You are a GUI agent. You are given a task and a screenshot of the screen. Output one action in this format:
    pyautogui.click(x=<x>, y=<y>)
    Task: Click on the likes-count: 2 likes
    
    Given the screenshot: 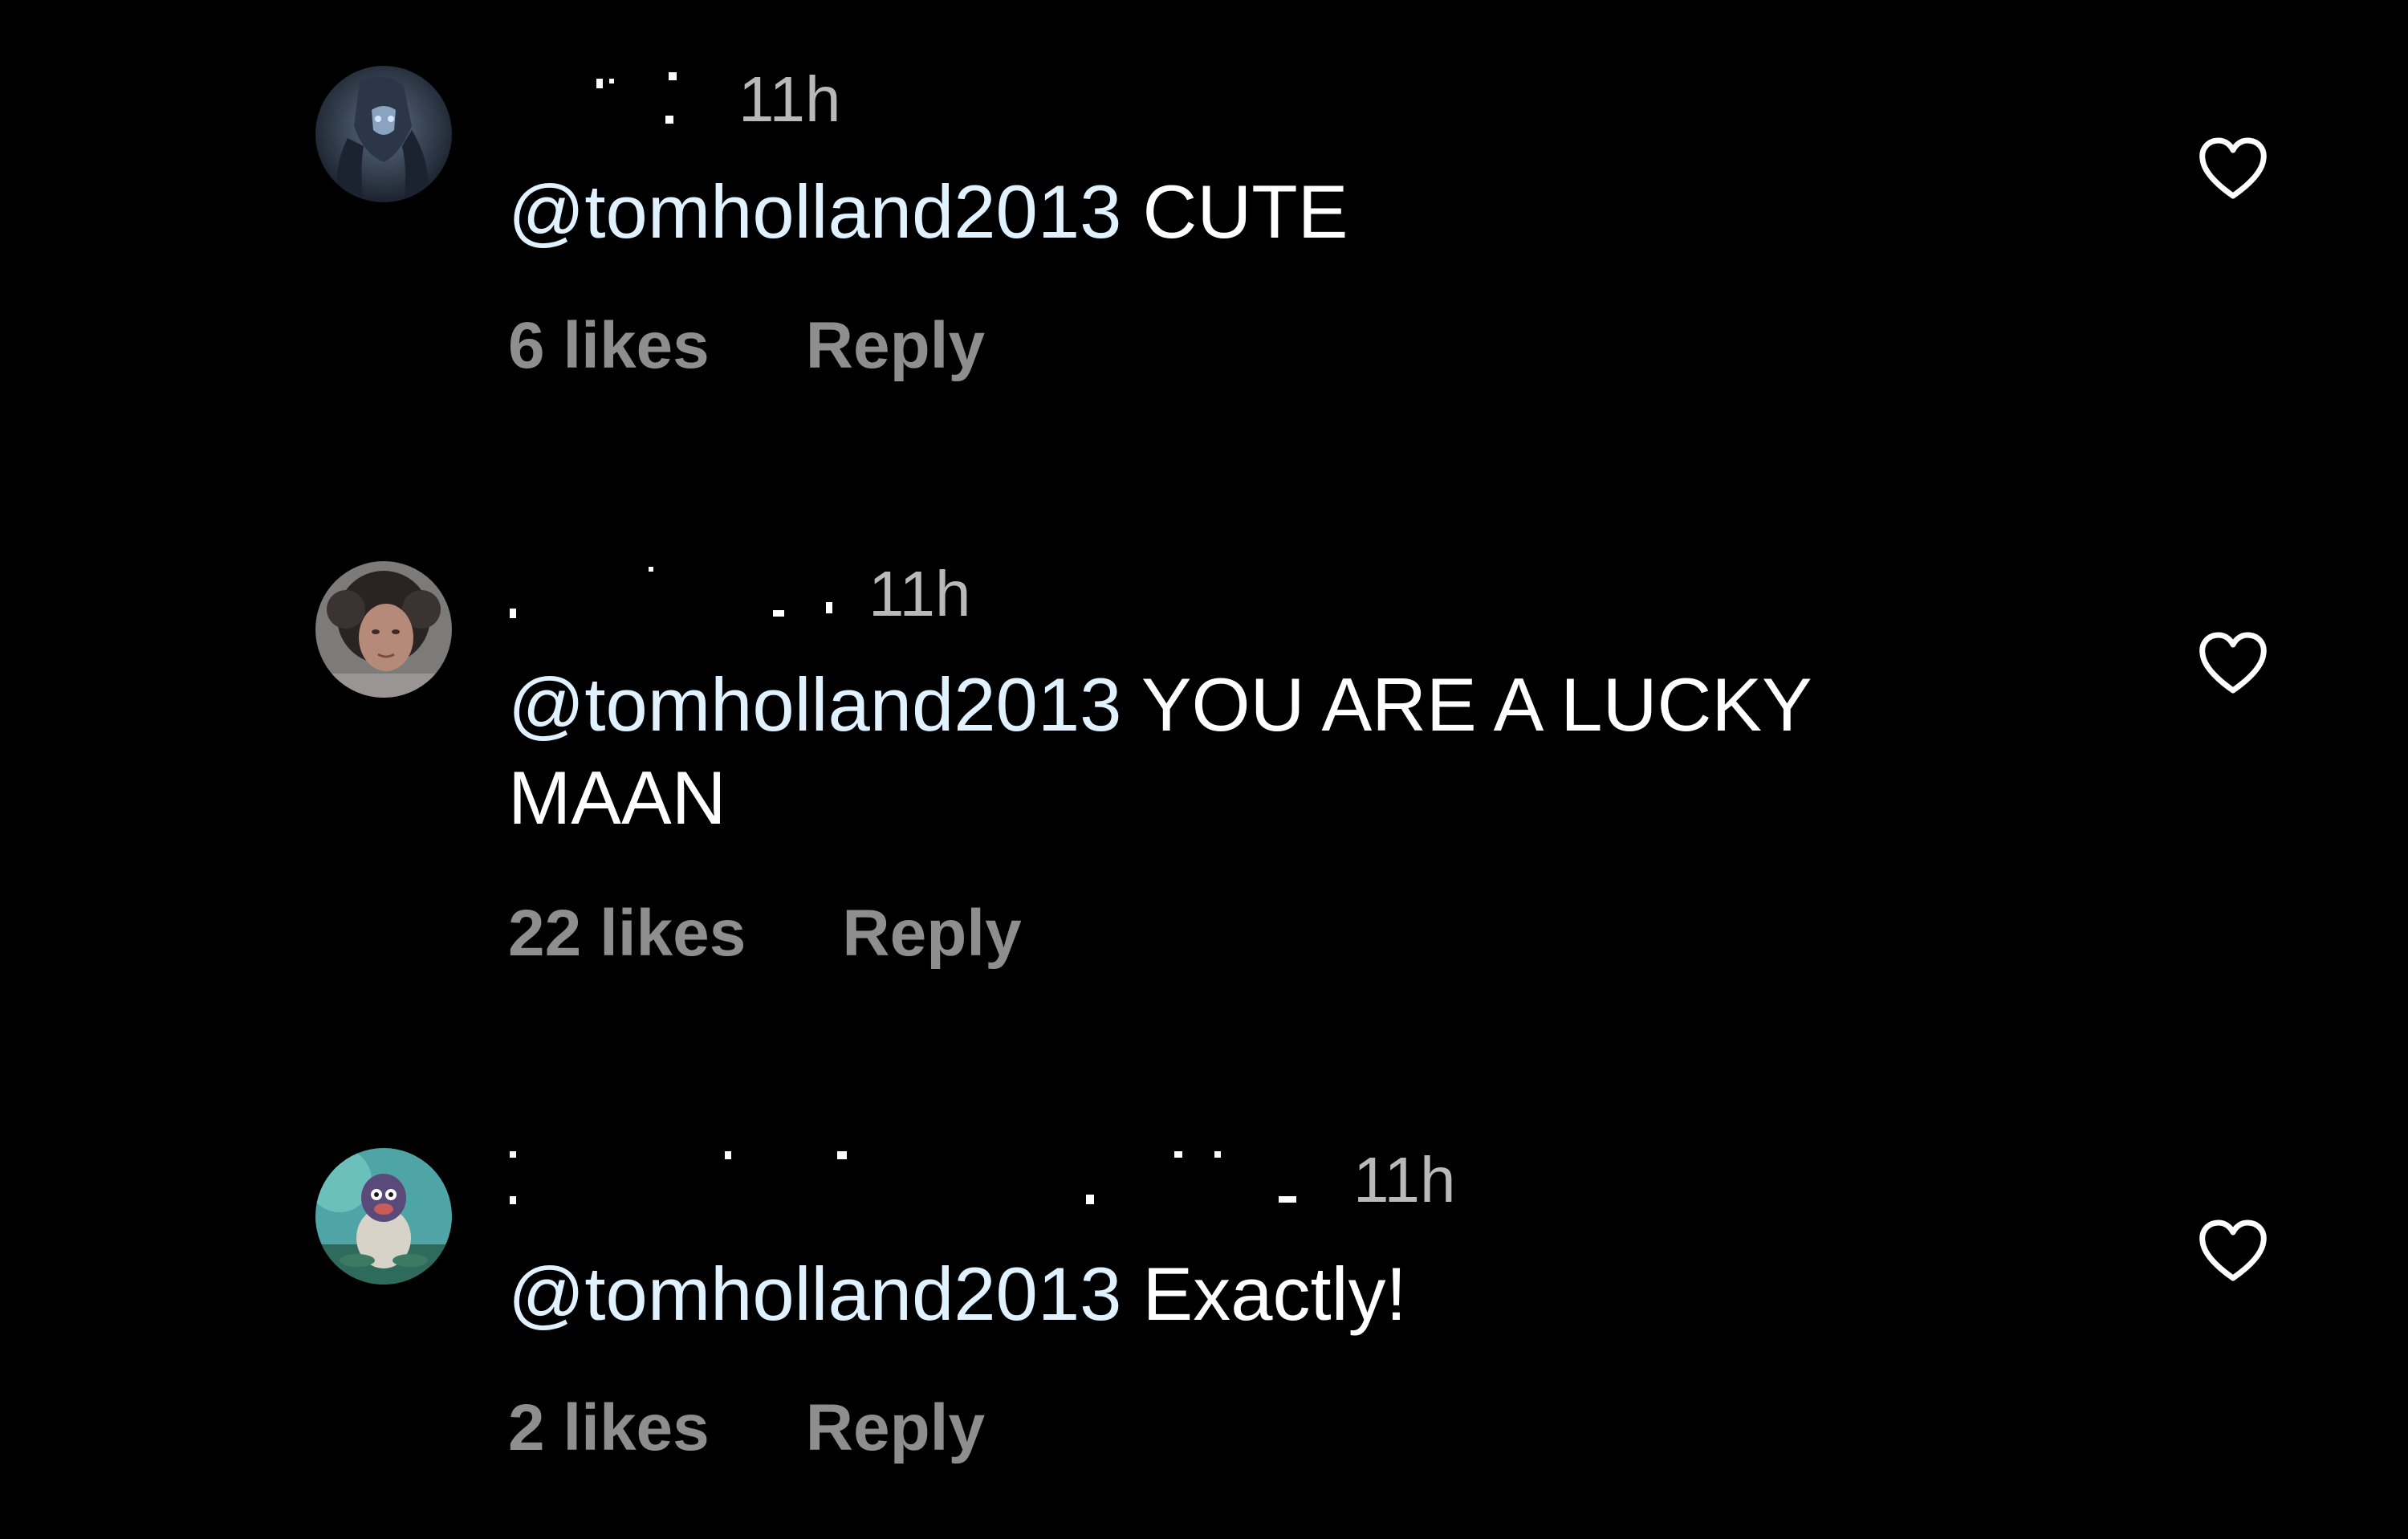 What is the action you would take?
    pyautogui.click(x=609, y=1428)
    